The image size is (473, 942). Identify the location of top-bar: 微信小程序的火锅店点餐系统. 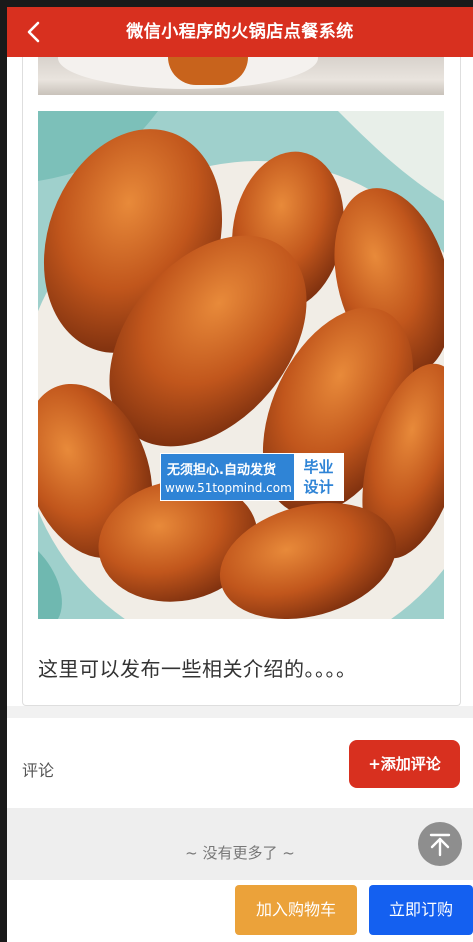
(240, 32).